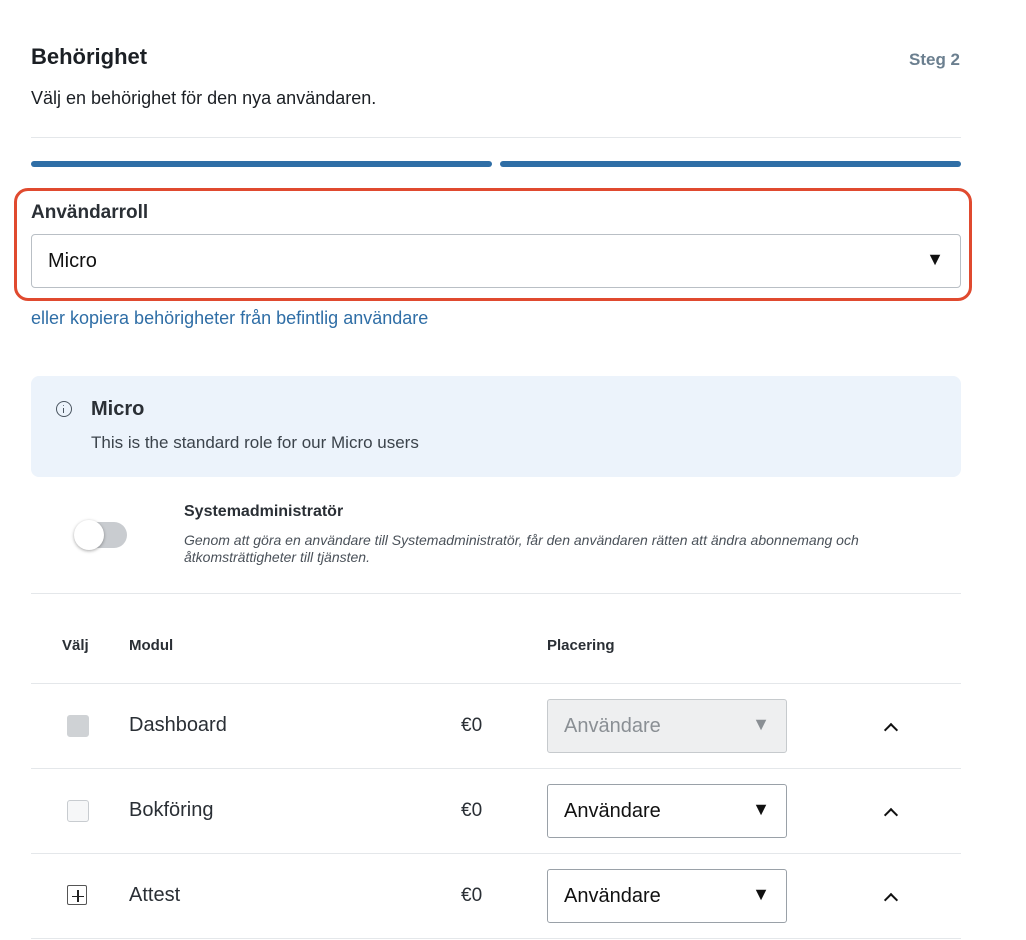 The image size is (1026, 940). I want to click on role-select-value: Micro, so click(72, 261).